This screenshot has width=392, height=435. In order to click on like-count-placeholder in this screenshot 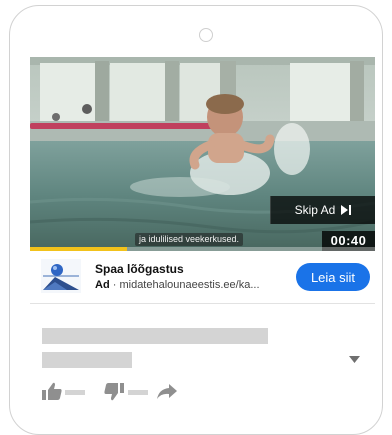, I will do `click(75, 392)`.